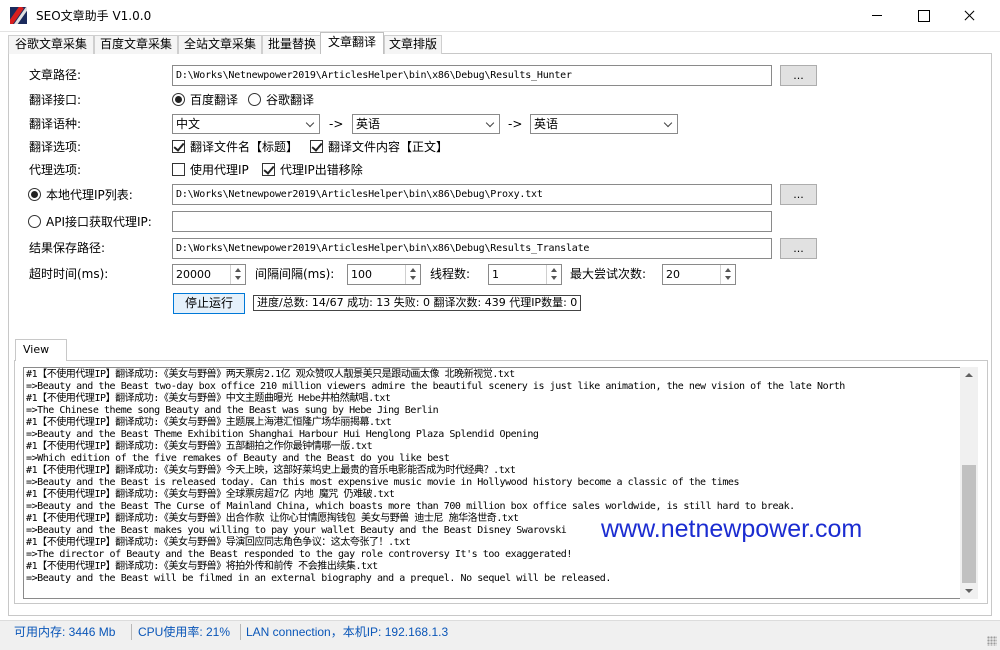  Describe the element at coordinates (546, 124) in the screenshot. I see `target-lang-value: 英语` at that location.